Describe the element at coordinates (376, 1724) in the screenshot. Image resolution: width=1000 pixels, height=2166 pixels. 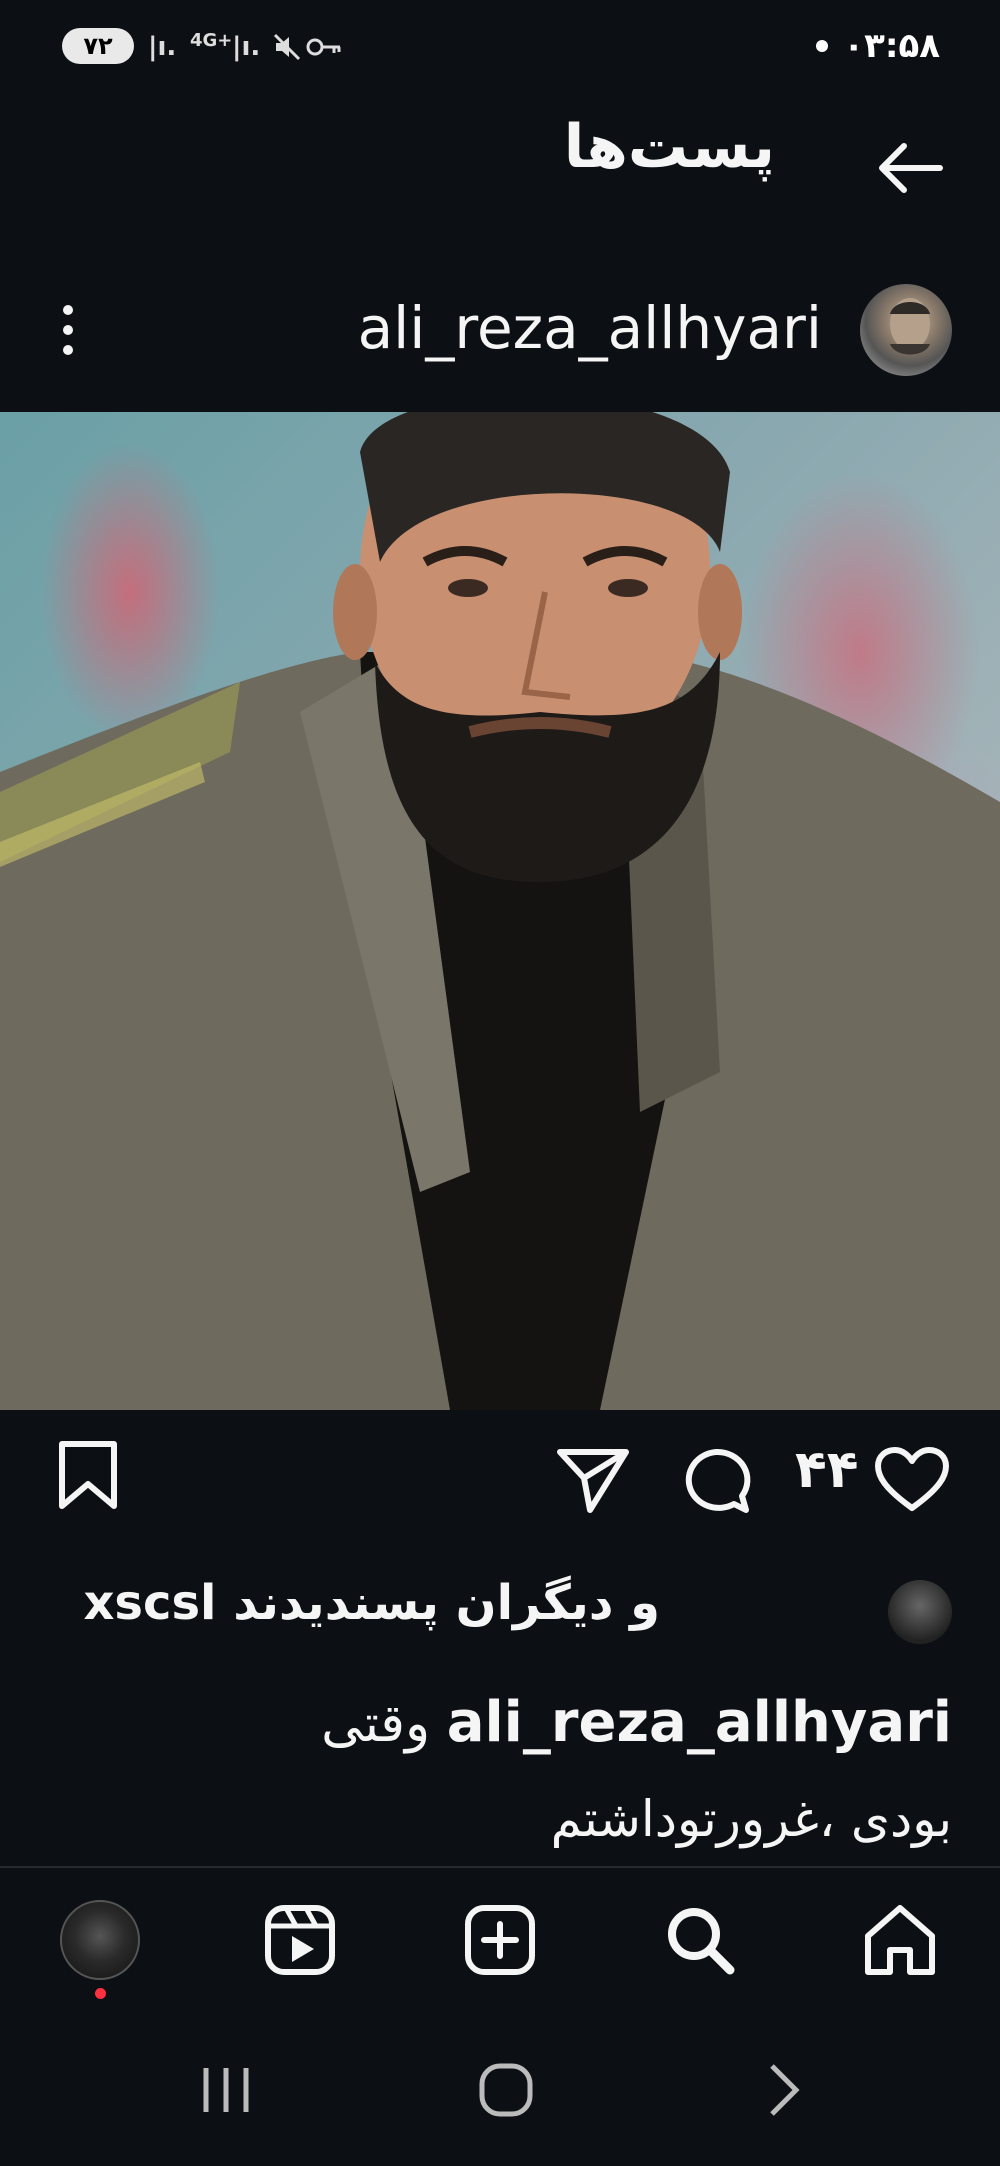
I see `caption-text-1: وقتی` at that location.